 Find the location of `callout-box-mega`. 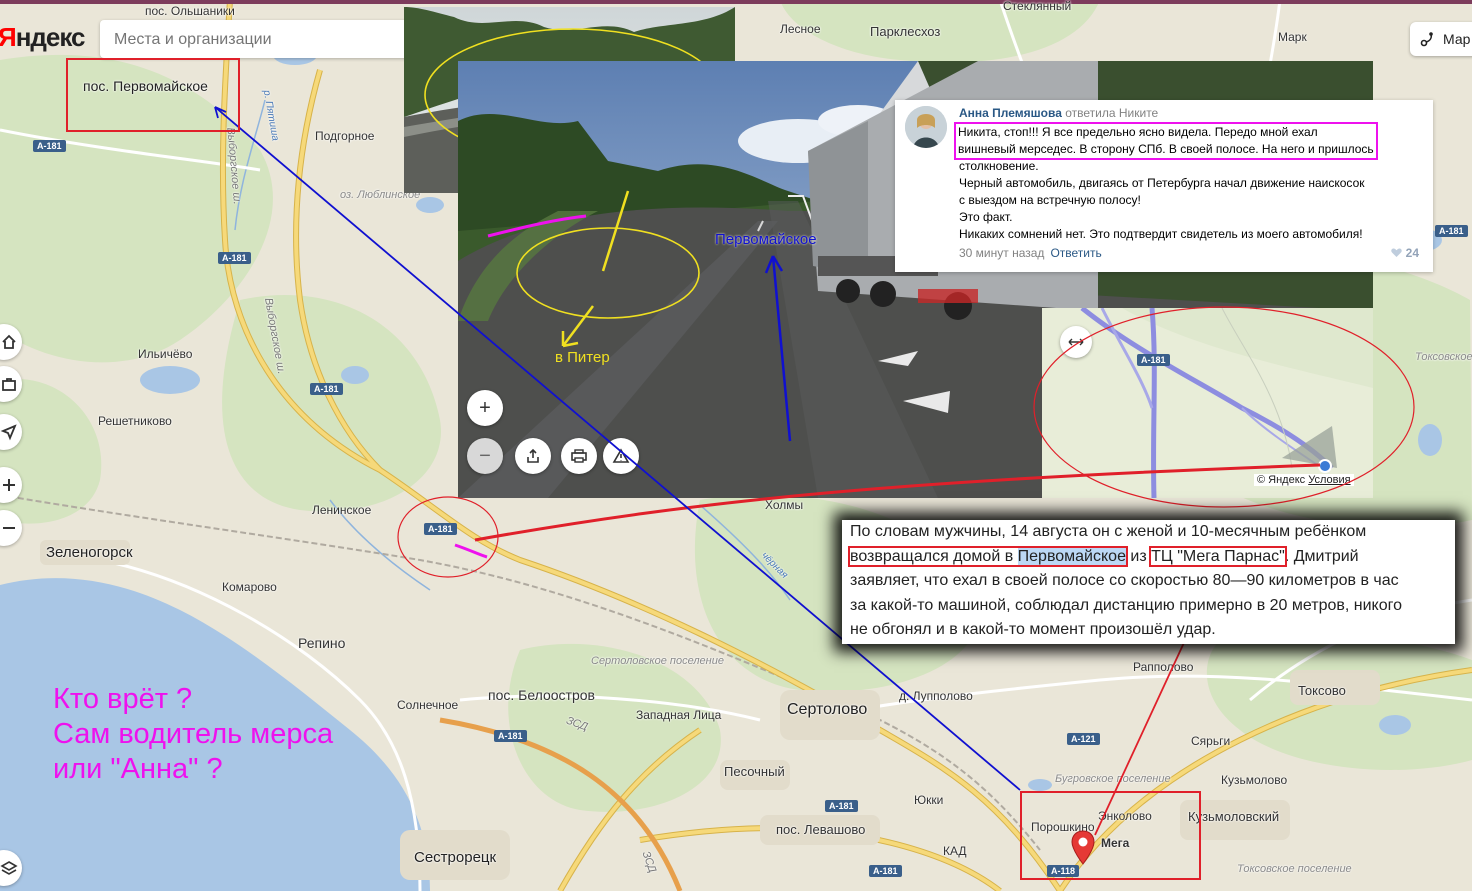

callout-box-mega is located at coordinates (1110, 835).